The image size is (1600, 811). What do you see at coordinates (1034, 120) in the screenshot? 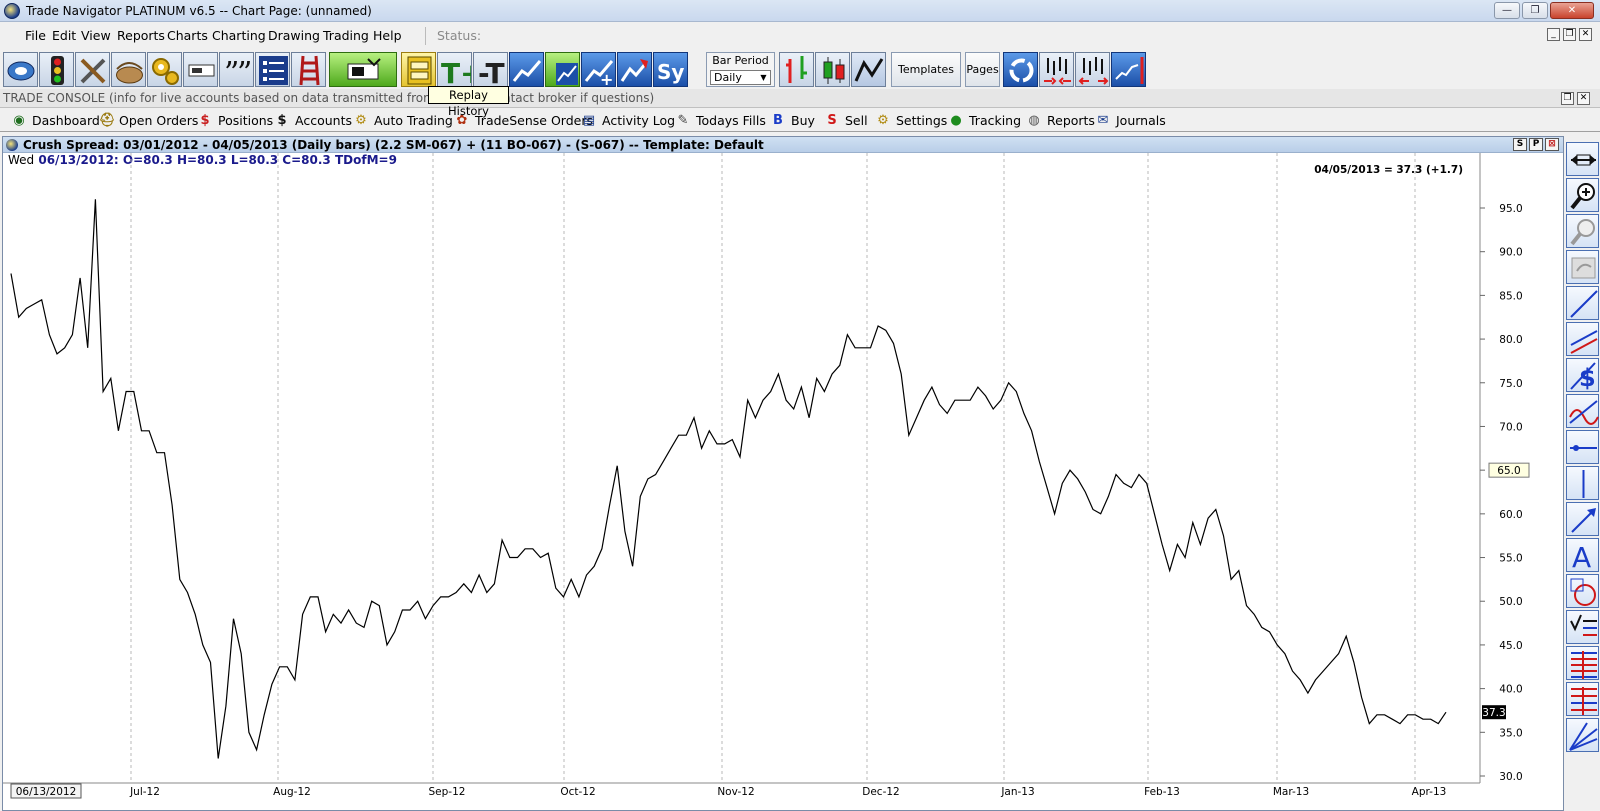
I see `reports-icon: ◍` at bounding box center [1034, 120].